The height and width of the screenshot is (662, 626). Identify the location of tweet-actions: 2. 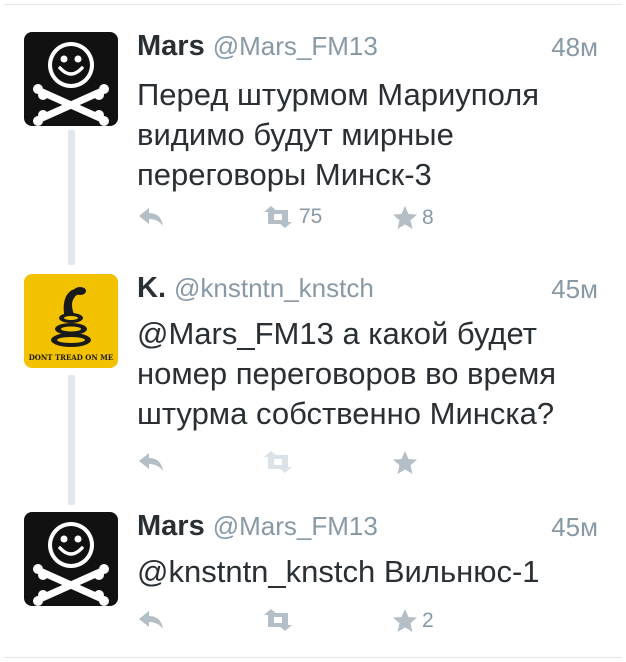
(347, 623).